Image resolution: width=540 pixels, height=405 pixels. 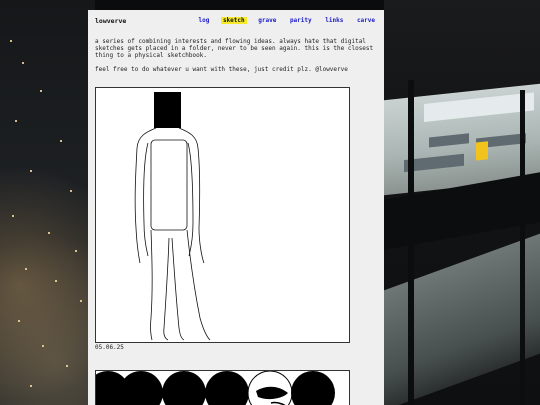 I want to click on square-head, so click(x=167, y=110).